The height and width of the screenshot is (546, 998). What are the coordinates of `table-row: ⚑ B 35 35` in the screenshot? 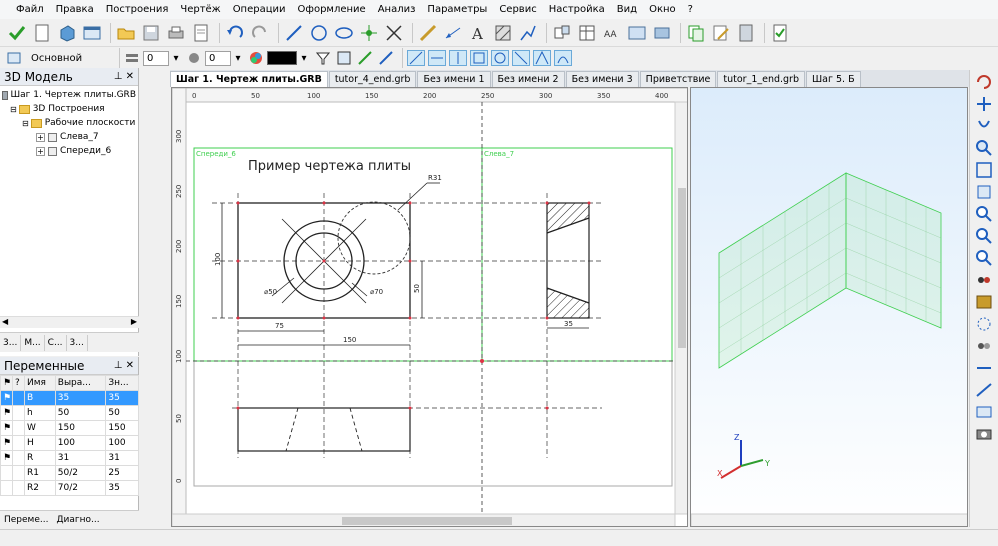 It's located at (69, 398).